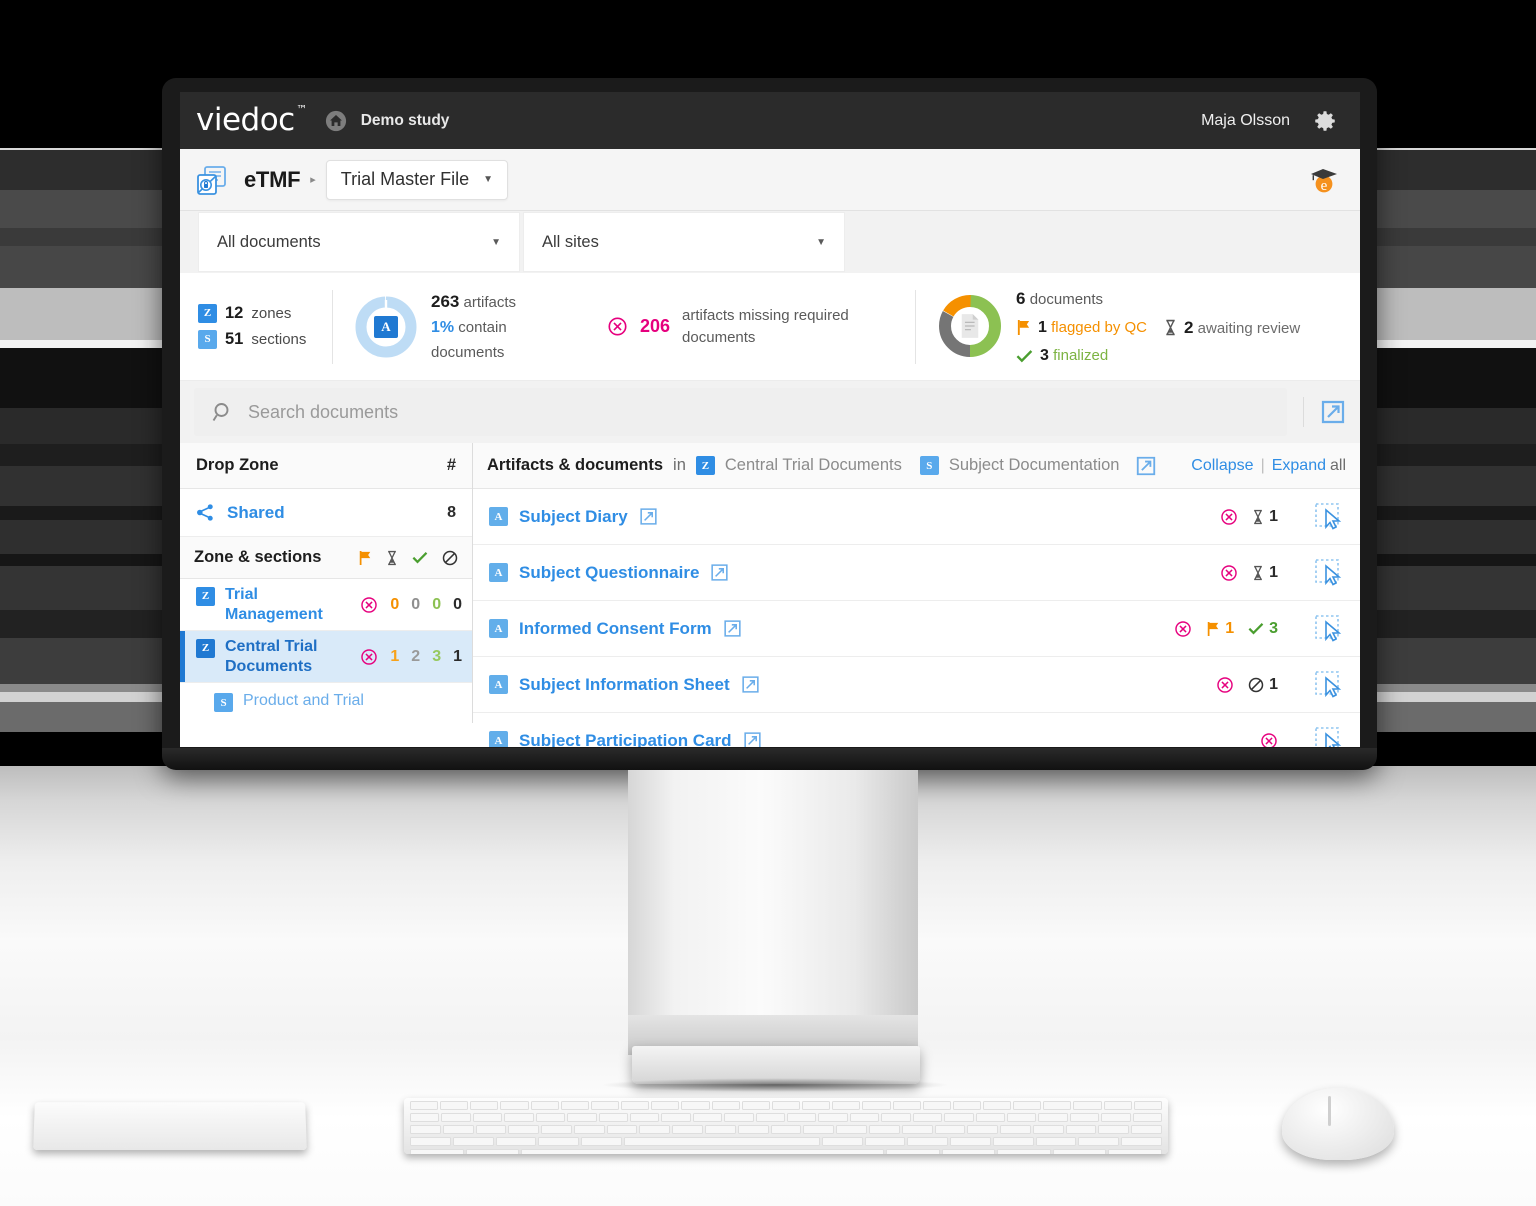 The width and height of the screenshot is (1536, 1206). I want to click on flag-icon, so click(365, 558).